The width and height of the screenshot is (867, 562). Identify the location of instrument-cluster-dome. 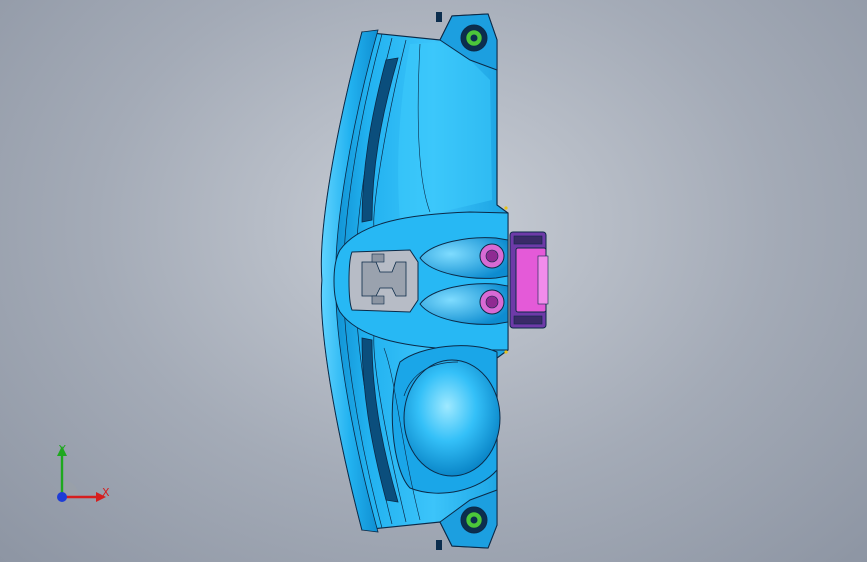
(452, 418).